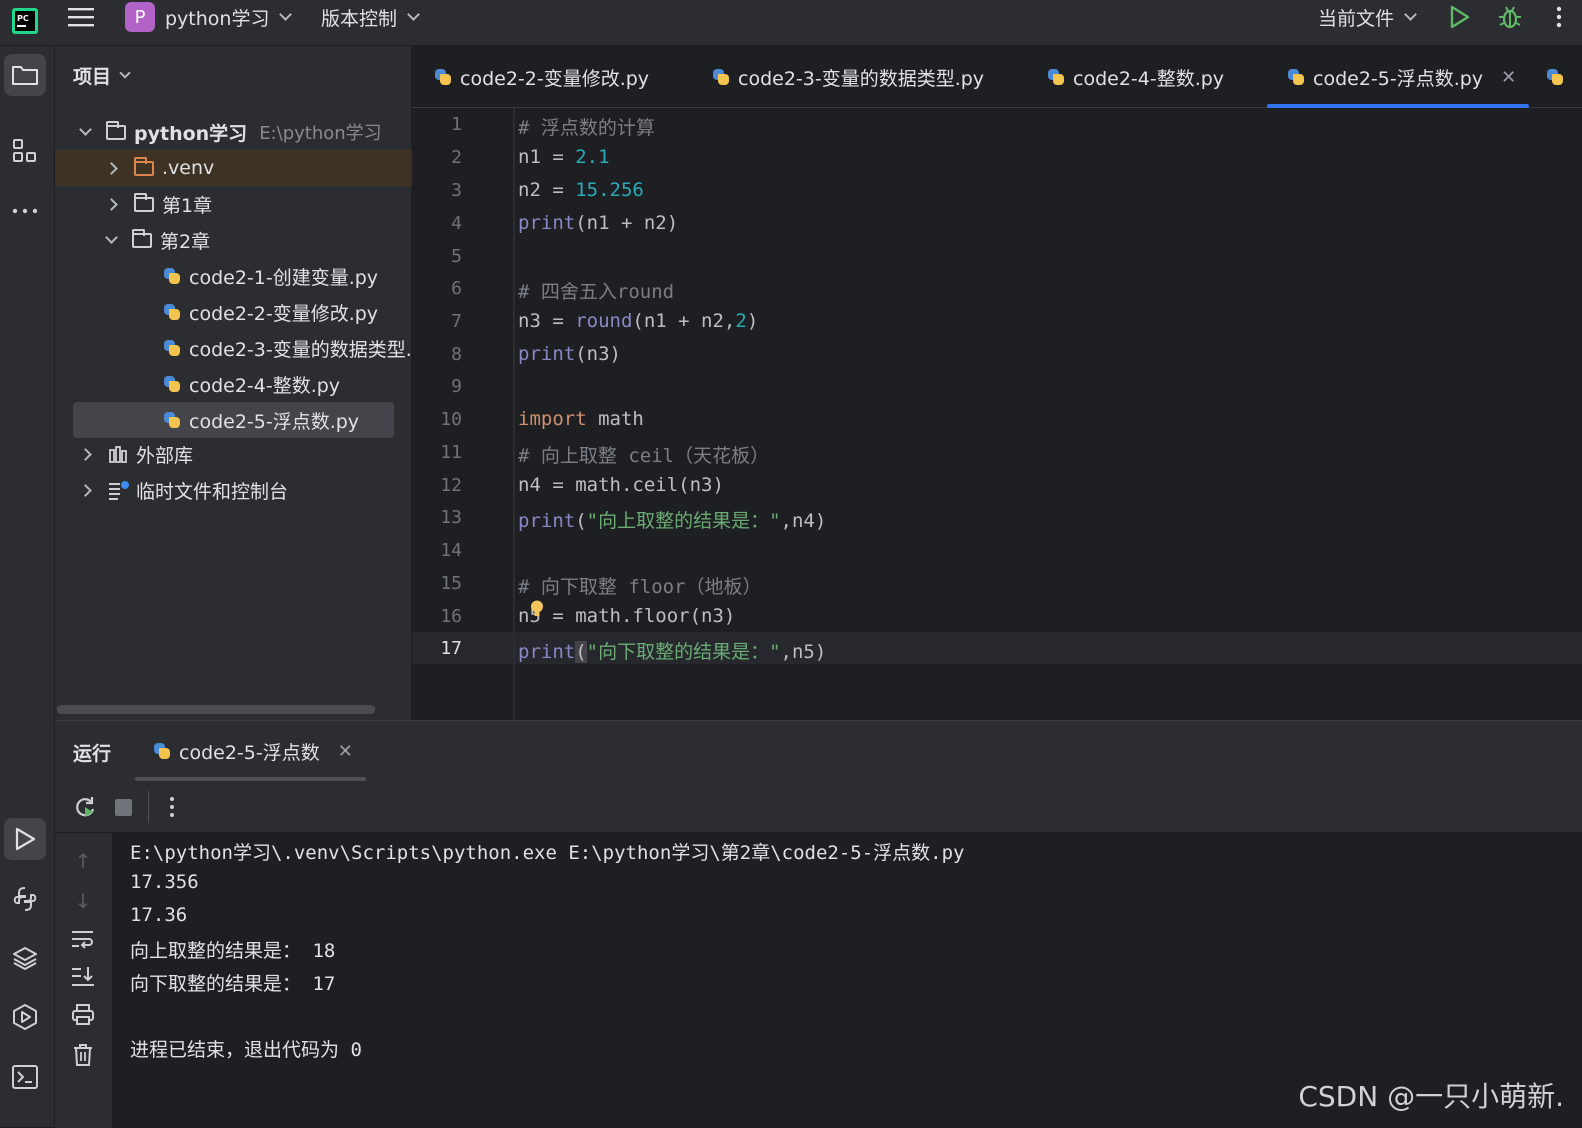 The width and height of the screenshot is (1582, 1128). Describe the element at coordinates (233, 312) in the screenshot. I see `tree-item-file: code2-2-变量修改.py` at that location.